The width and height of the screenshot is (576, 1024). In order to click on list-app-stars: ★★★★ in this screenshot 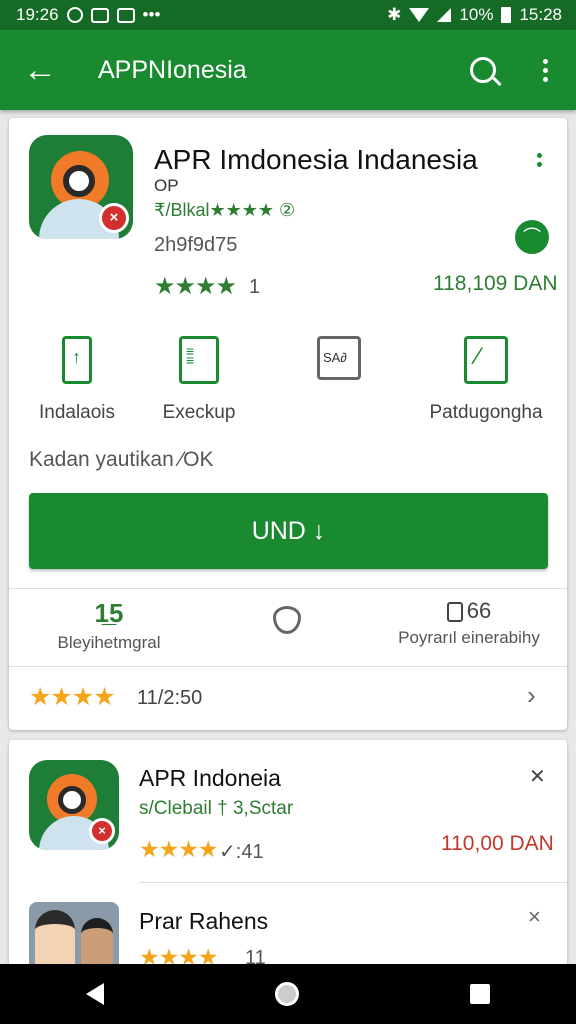, I will do `click(178, 849)`.